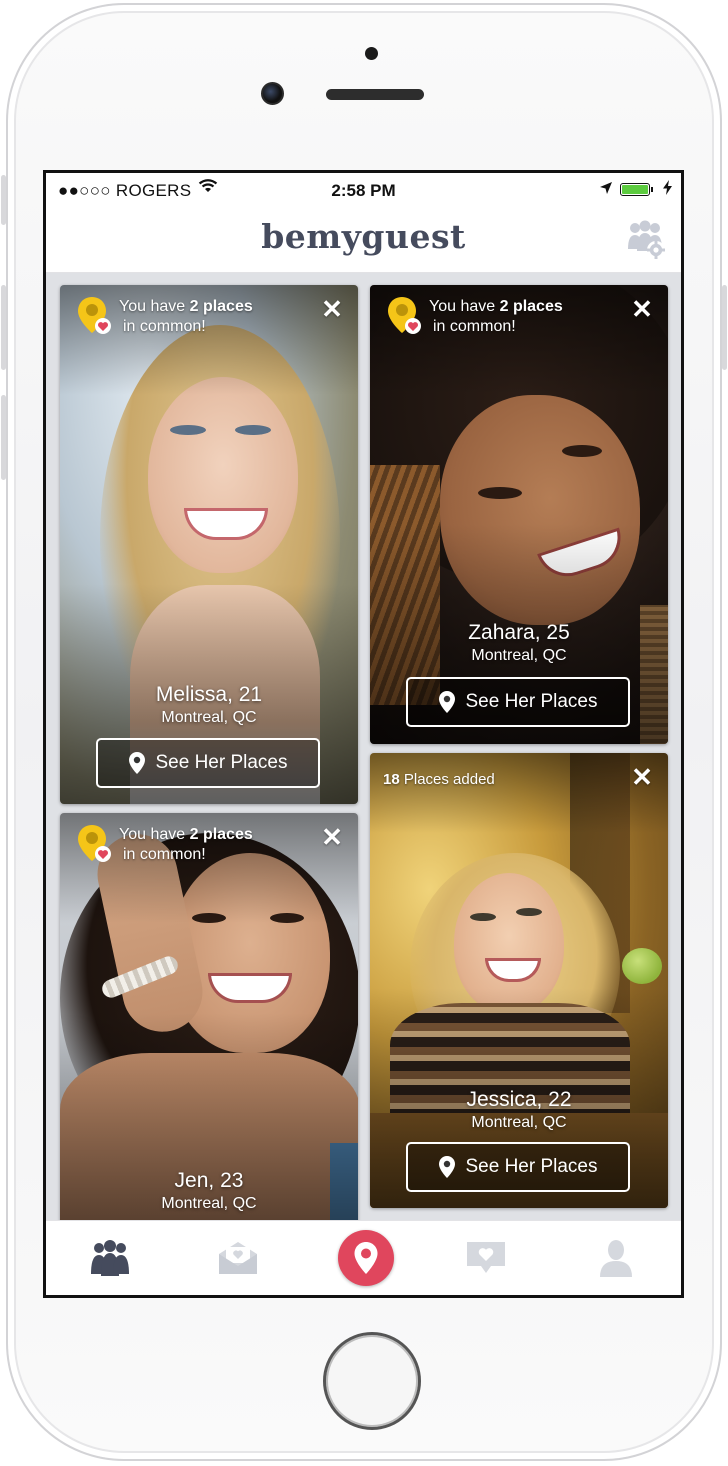 This screenshot has height=1466, width=728. Describe the element at coordinates (375, 94) in the screenshot. I see `earpiece` at that location.